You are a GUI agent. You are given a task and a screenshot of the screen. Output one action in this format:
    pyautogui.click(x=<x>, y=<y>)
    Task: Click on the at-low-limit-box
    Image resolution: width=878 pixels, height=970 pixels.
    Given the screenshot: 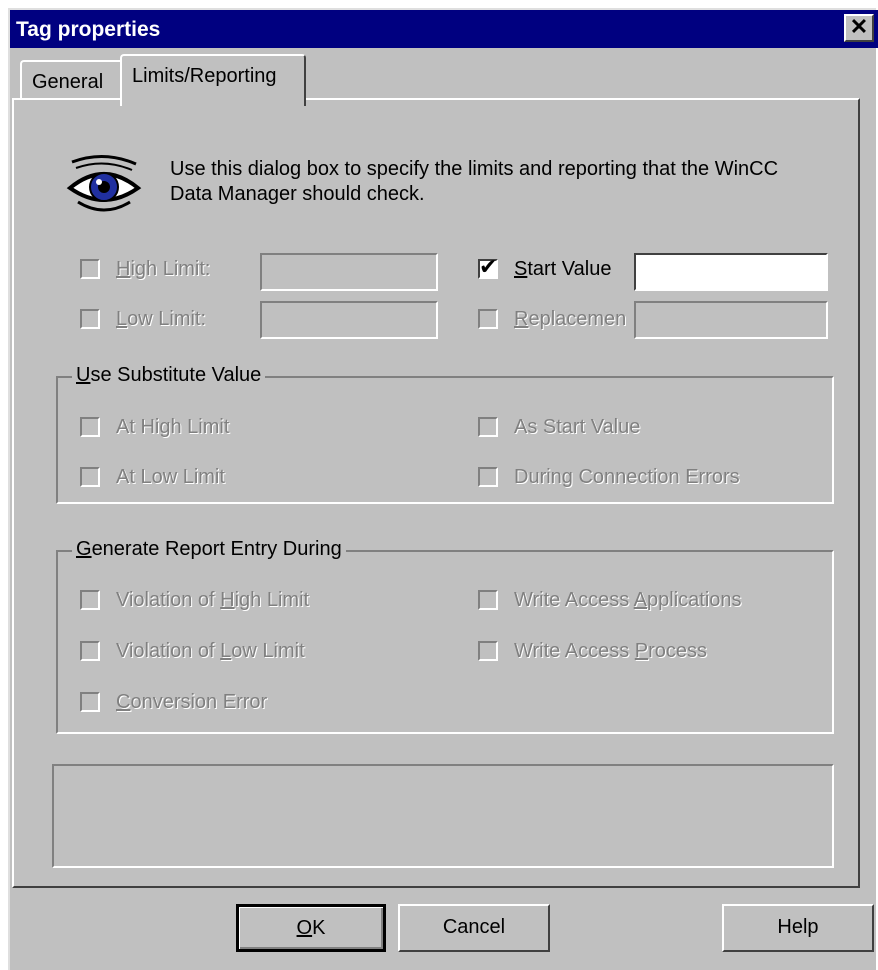 What is the action you would take?
    pyautogui.click(x=90, y=477)
    